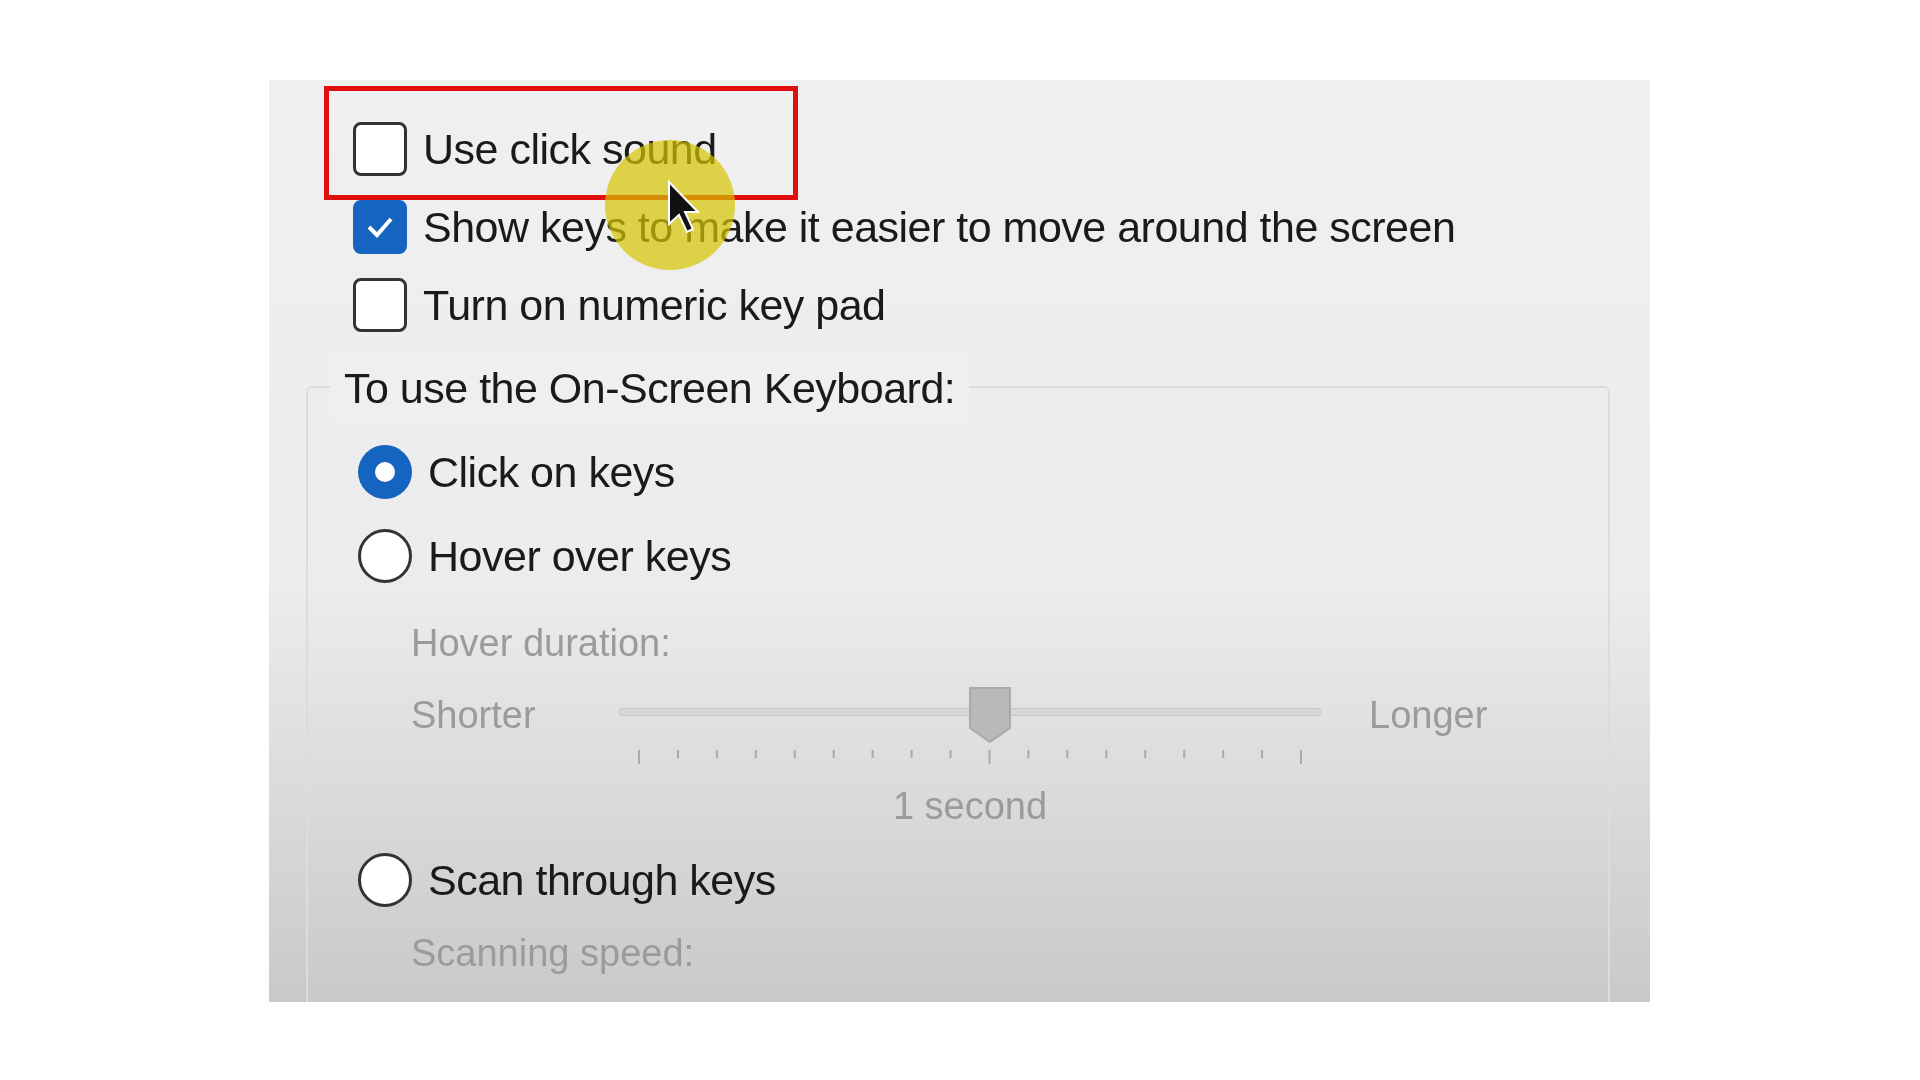  I want to click on setting-label: Hover duration:, so click(541, 643).